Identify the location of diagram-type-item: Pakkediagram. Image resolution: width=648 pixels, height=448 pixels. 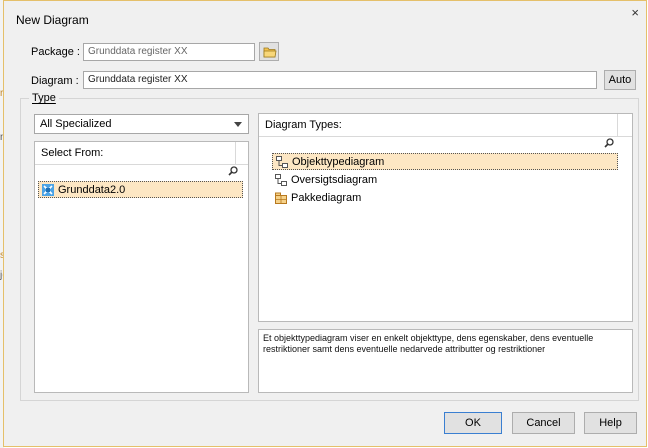
(445, 198).